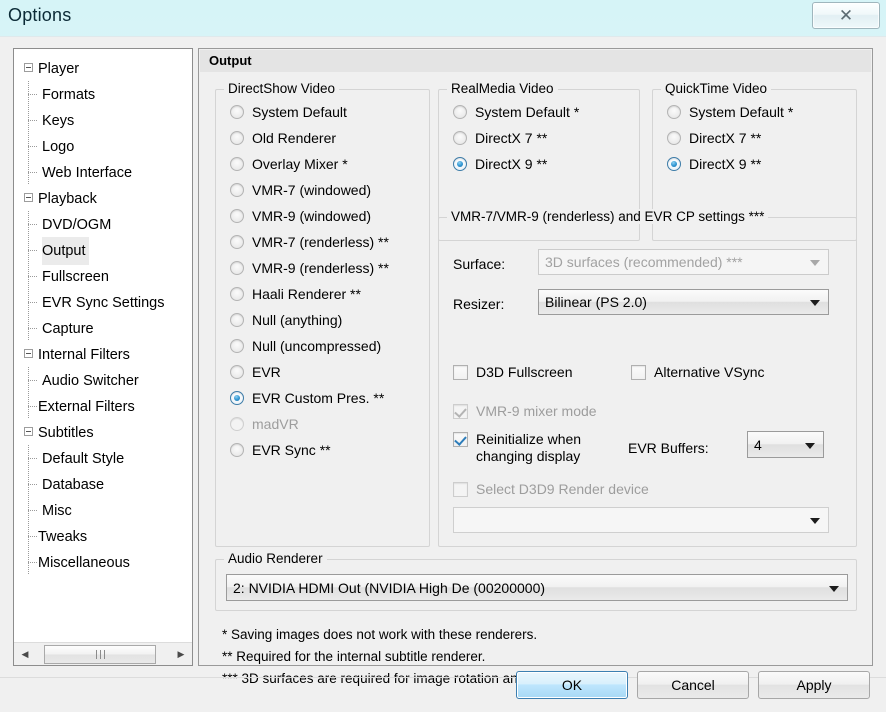 This screenshot has height=712, width=886. I want to click on close-icon: ✕, so click(846, 16).